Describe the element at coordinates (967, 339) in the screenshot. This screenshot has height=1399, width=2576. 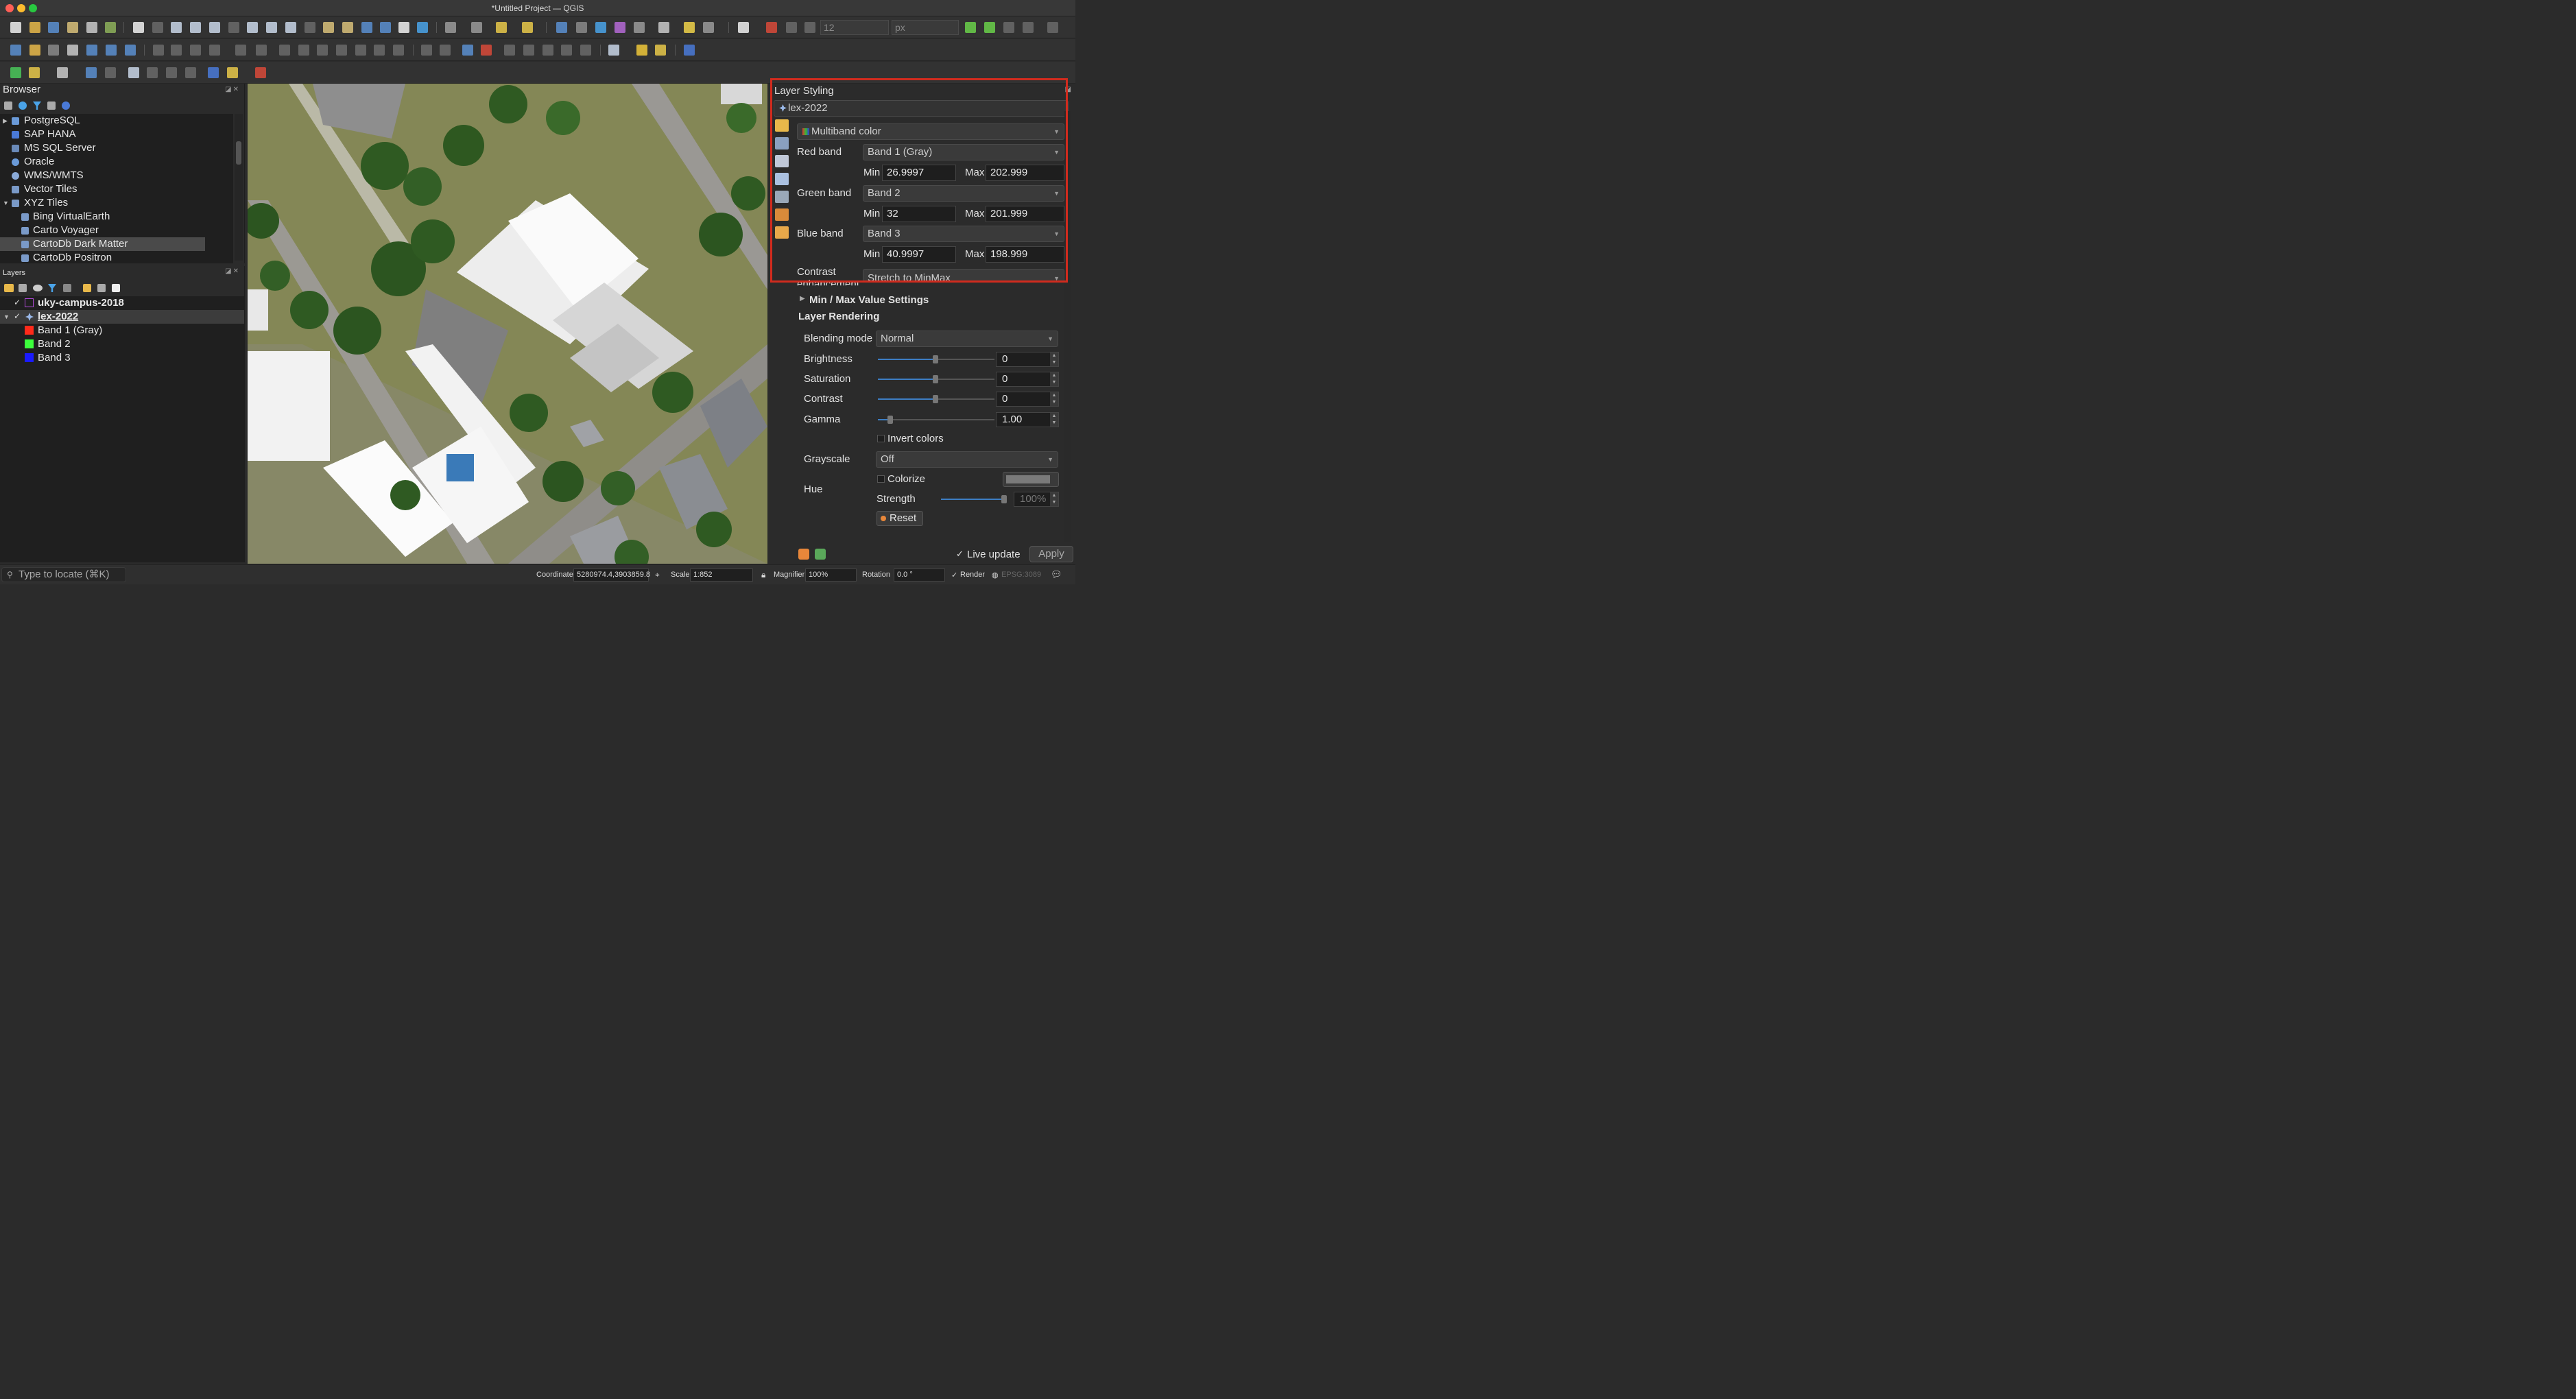
I see `blending-mode-select: Normal ▼` at that location.